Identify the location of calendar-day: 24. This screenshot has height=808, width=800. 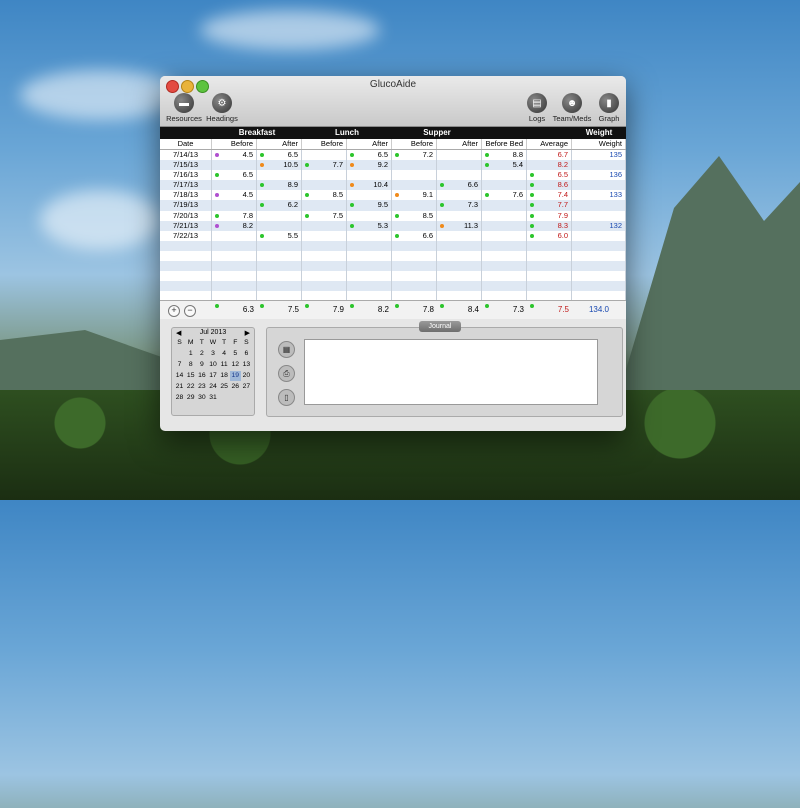
(212, 387).